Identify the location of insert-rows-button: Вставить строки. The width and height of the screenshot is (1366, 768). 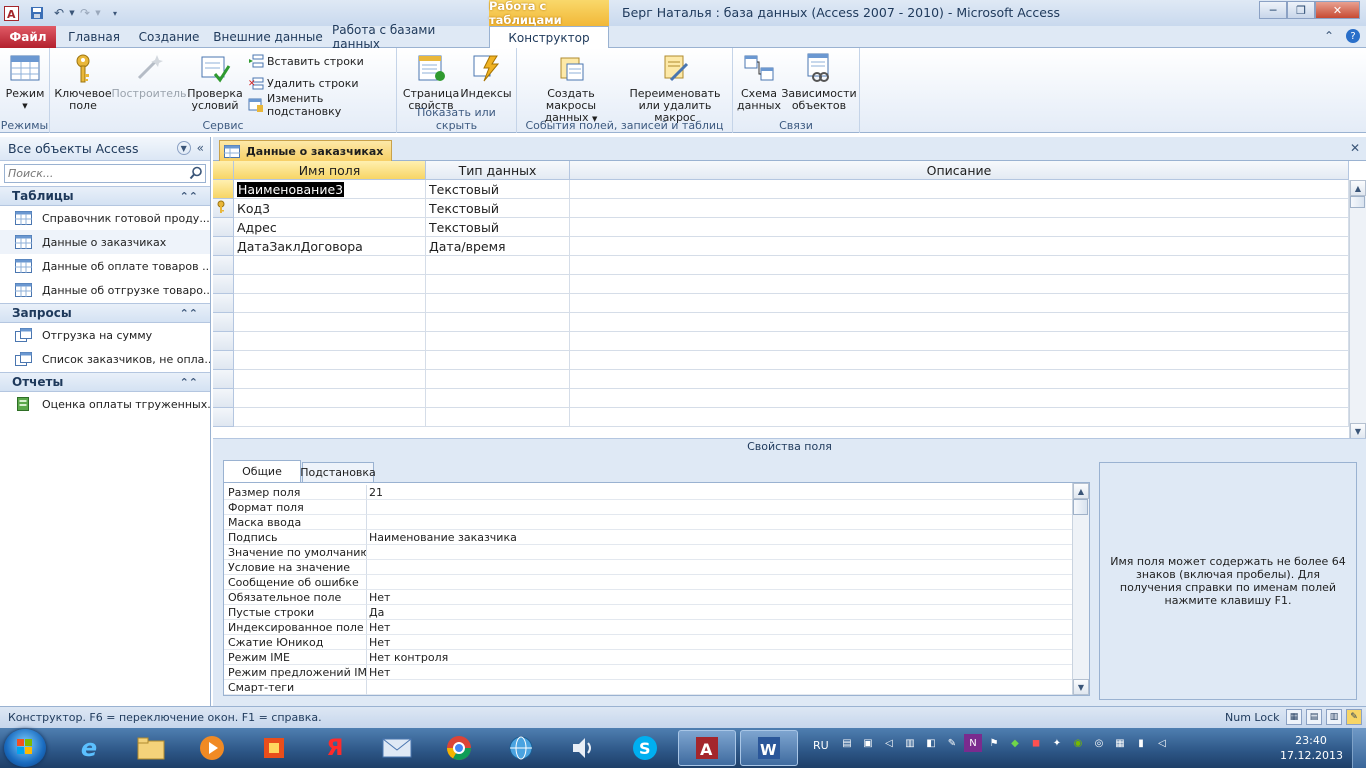
(306, 61).